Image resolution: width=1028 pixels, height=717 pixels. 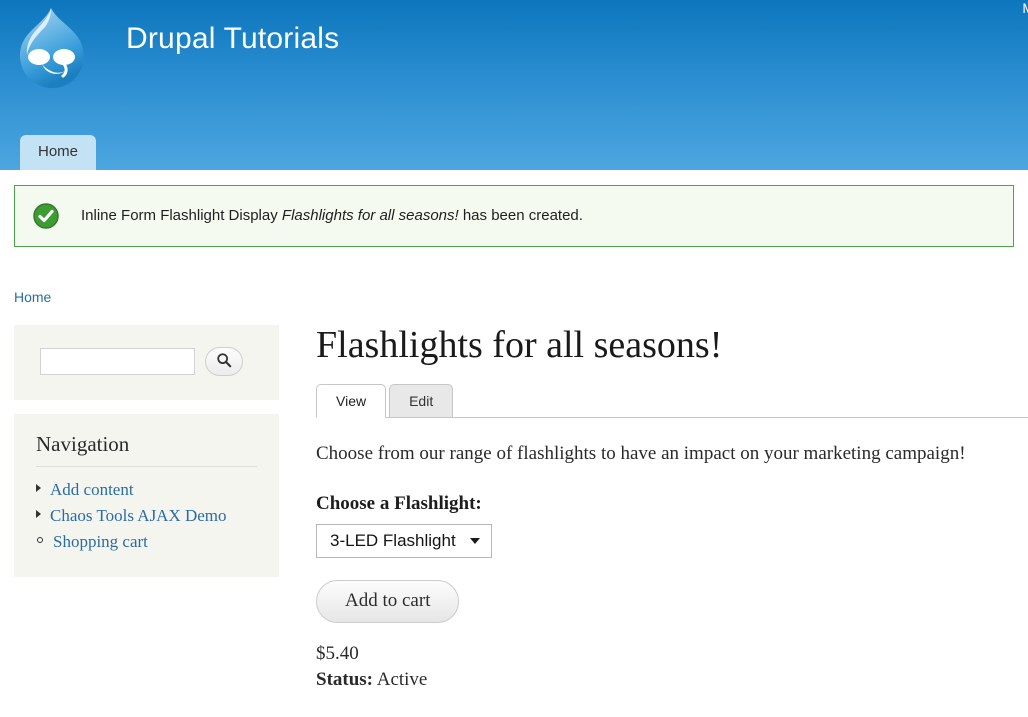 I want to click on breadcrumb: Home, so click(x=514, y=276).